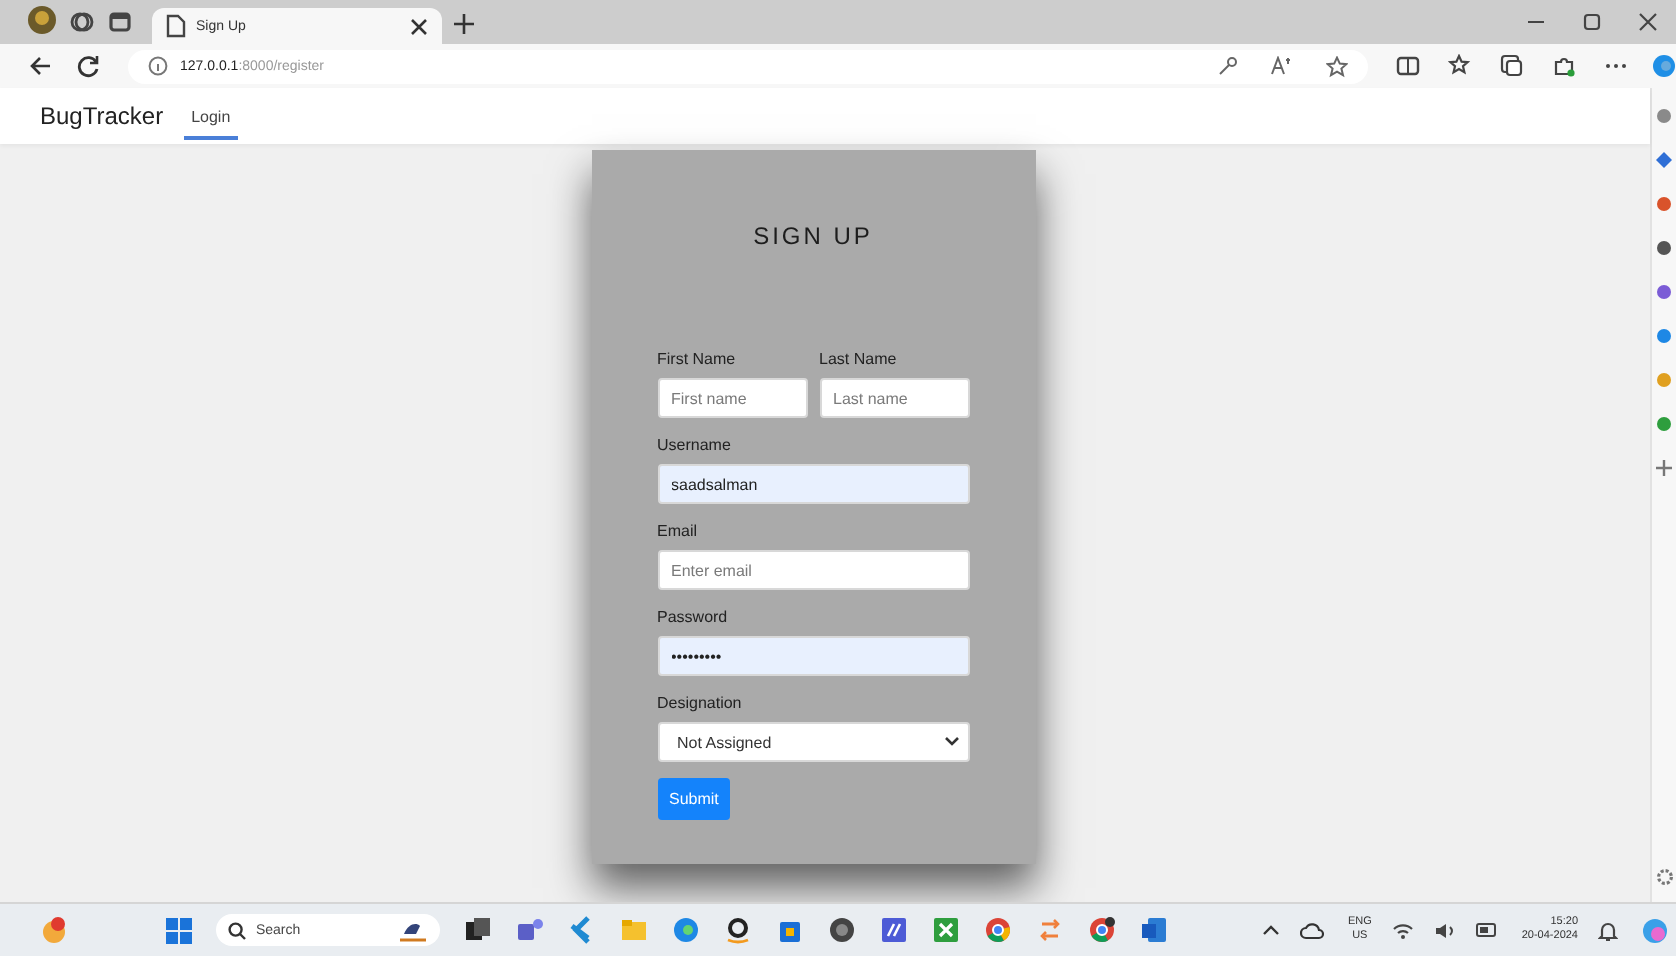 Image resolution: width=1676 pixels, height=956 pixels. What do you see at coordinates (1486, 930) in the screenshot?
I see `battery-icon` at bounding box center [1486, 930].